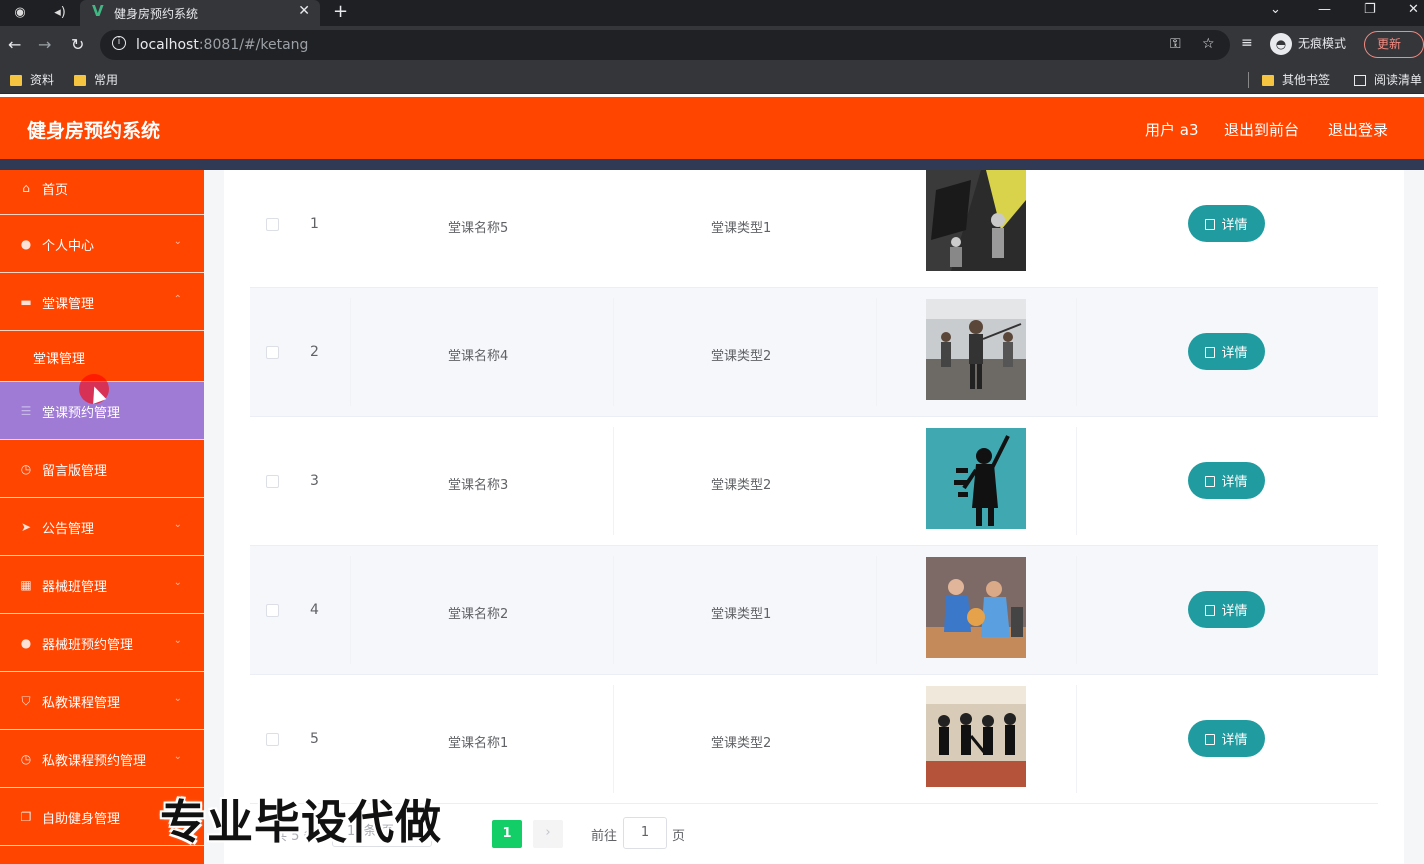  Describe the element at coordinates (314, 224) in the screenshot. I see `row-index: 1` at that location.